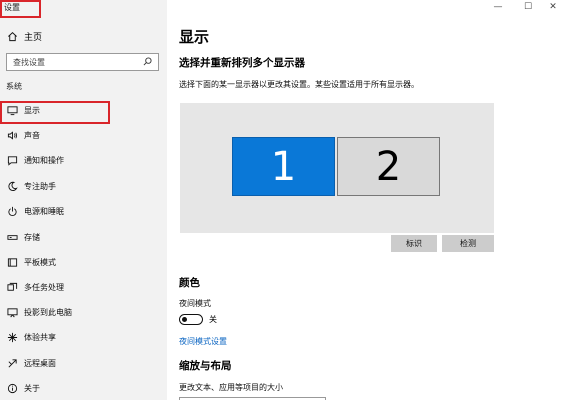 This screenshot has height=400, width=565. I want to click on home-icon, so click(12, 36).